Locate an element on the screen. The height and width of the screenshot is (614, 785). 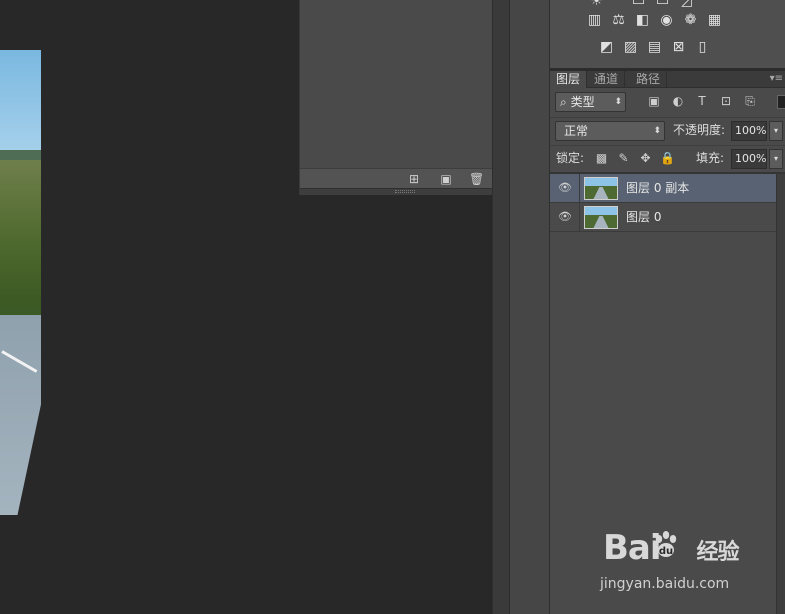
filter-kind-select: ⌕ 类型 ⬍ is located at coordinates (590, 102).